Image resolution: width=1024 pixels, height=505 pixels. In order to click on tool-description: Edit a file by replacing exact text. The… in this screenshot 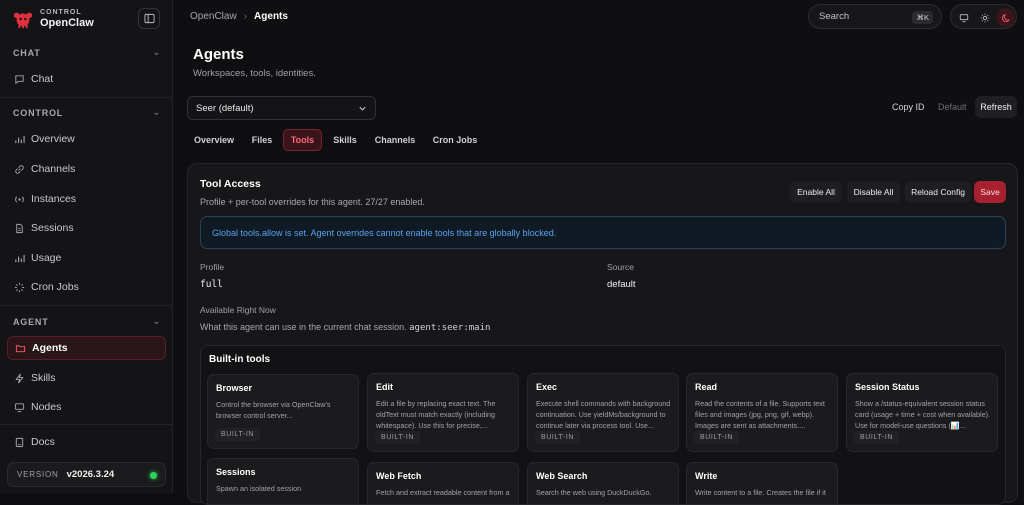, I will do `click(436, 414)`.